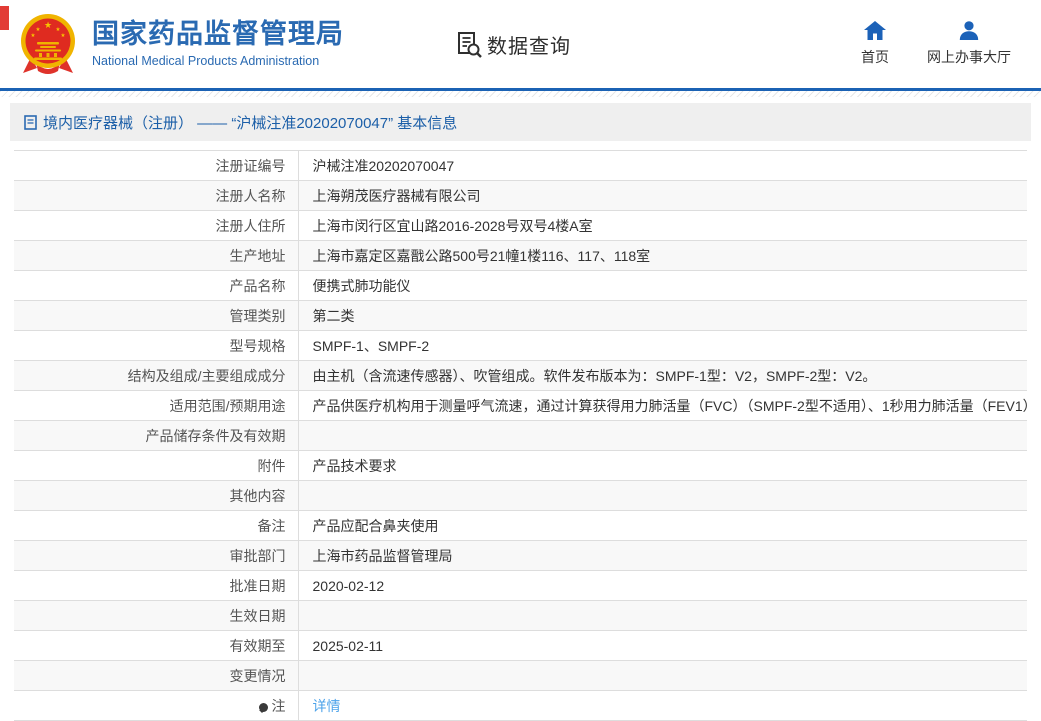 The width and height of the screenshot is (1041, 721). I want to click on header-nav: 首页 网上办事大厅, so click(936, 44).